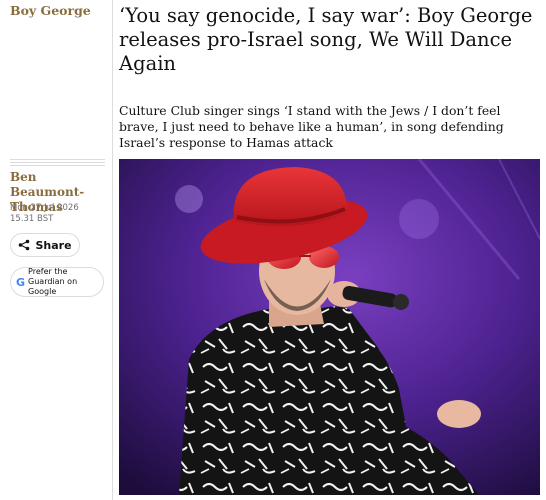 This screenshot has width=546, height=500. Describe the element at coordinates (44, 213) in the screenshot. I see `publish-date: Mon 27 Jul 2026 15.31 BST` at that location.